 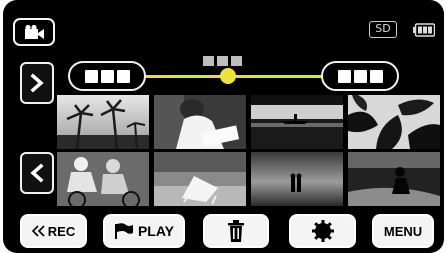 I want to click on flag-icon, so click(x=123, y=231).